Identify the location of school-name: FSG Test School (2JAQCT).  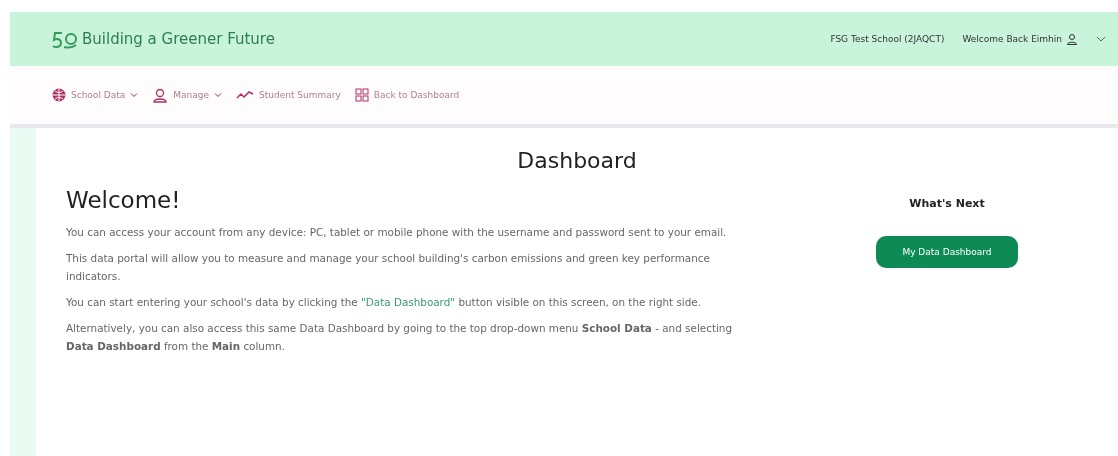
(887, 39).